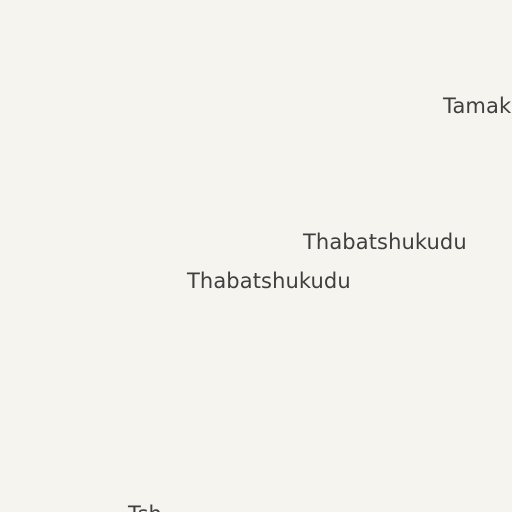 The height and width of the screenshot is (512, 512). Describe the element at coordinates (145, 507) in the screenshot. I see `place-label-partial-bottom: Tsh` at that location.